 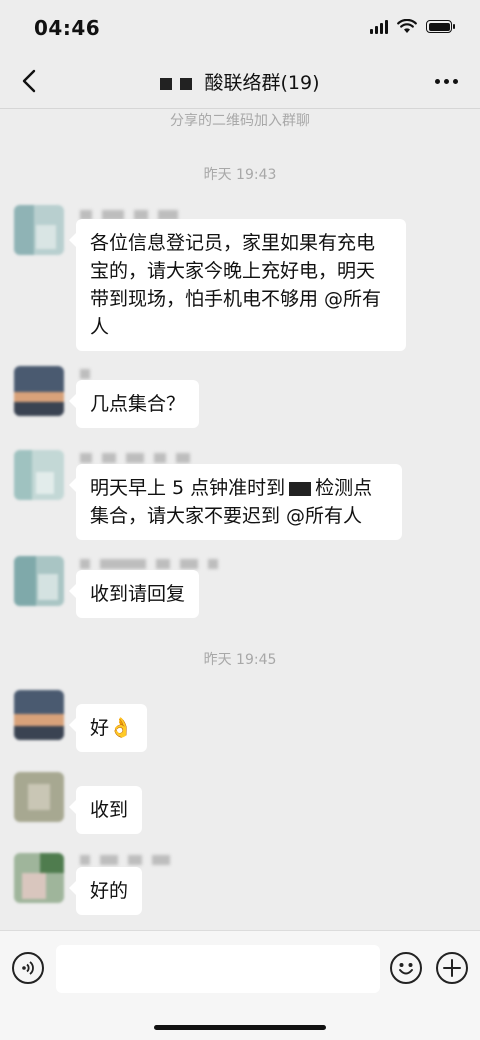 What do you see at coordinates (240, 121) in the screenshot?
I see `system-note: 分享的二维码加入群聊` at bounding box center [240, 121].